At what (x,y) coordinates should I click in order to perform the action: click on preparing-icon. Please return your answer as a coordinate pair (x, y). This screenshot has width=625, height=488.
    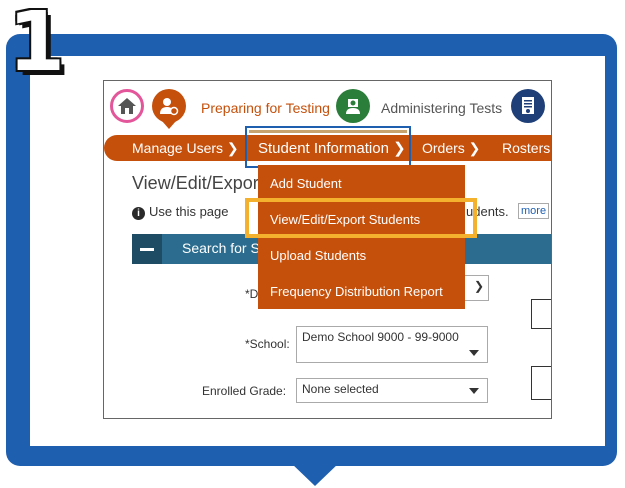
    Looking at the image, I should click on (169, 106).